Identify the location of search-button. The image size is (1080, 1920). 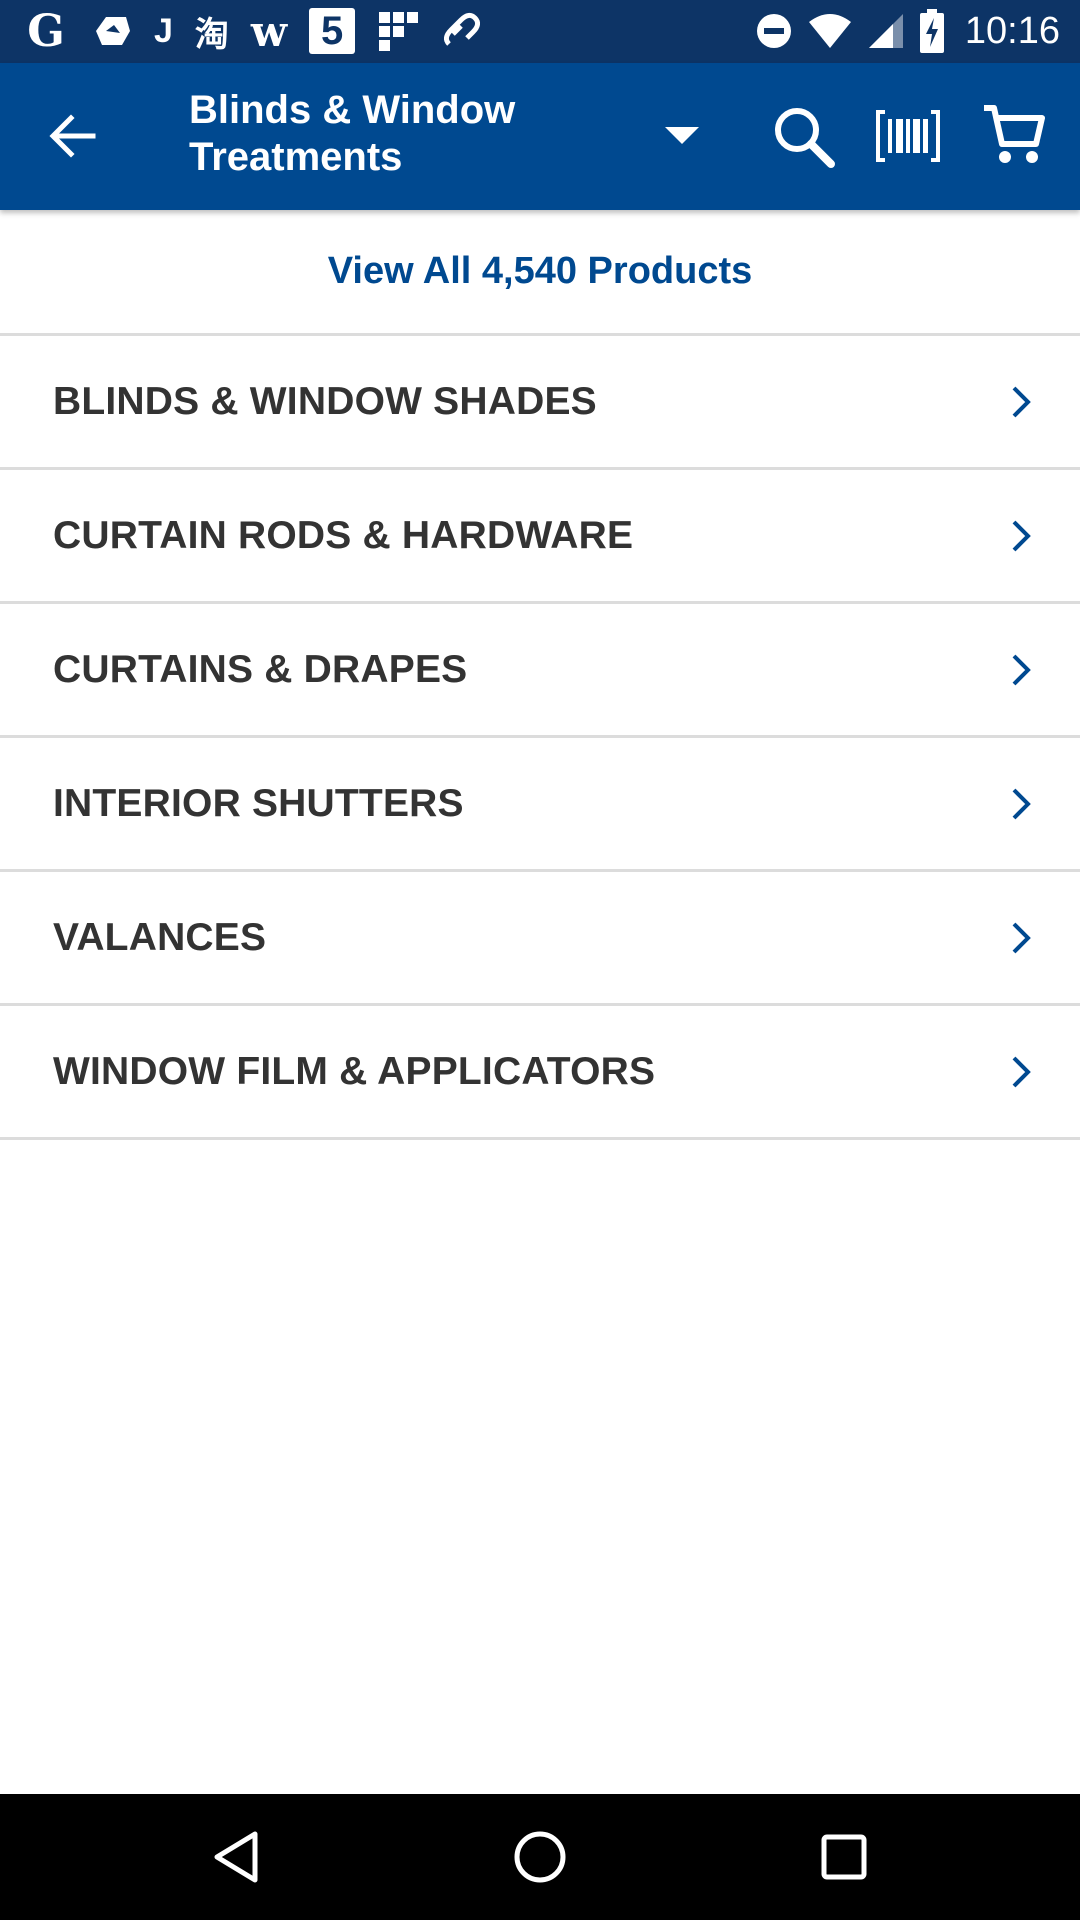
(803, 136).